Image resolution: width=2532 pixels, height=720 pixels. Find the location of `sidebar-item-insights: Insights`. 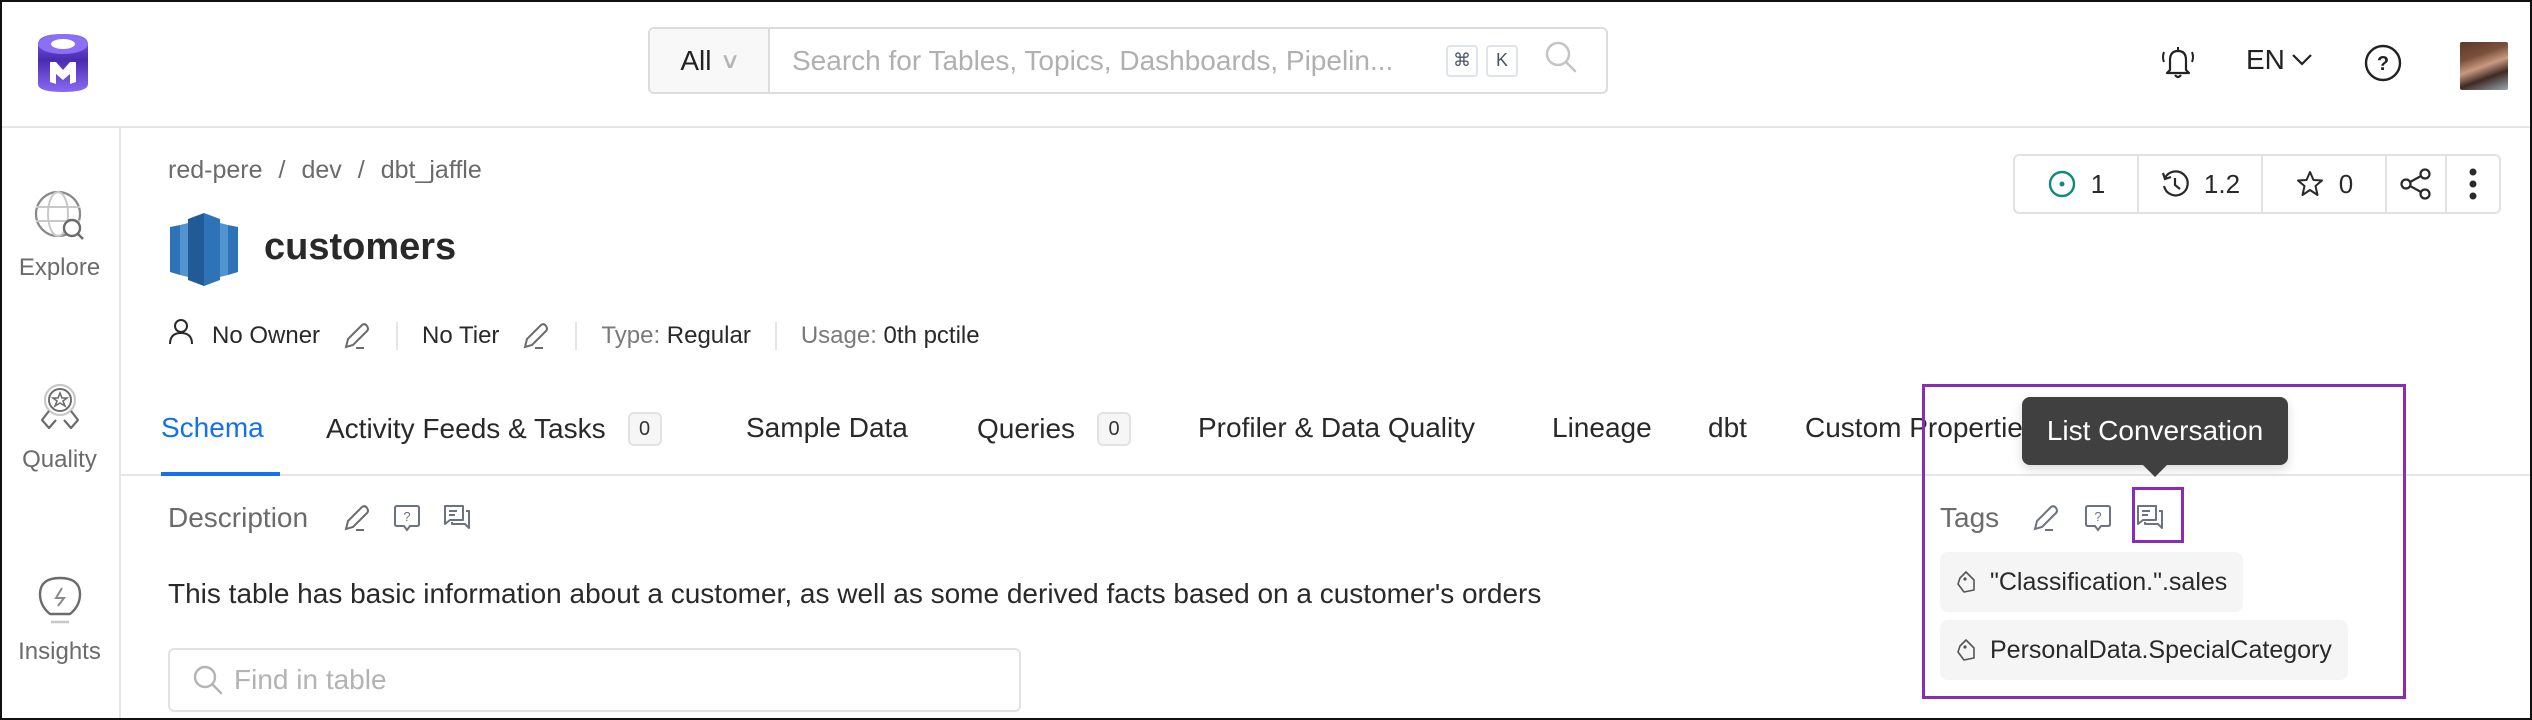

sidebar-item-insights: Insights is located at coordinates (59, 619).